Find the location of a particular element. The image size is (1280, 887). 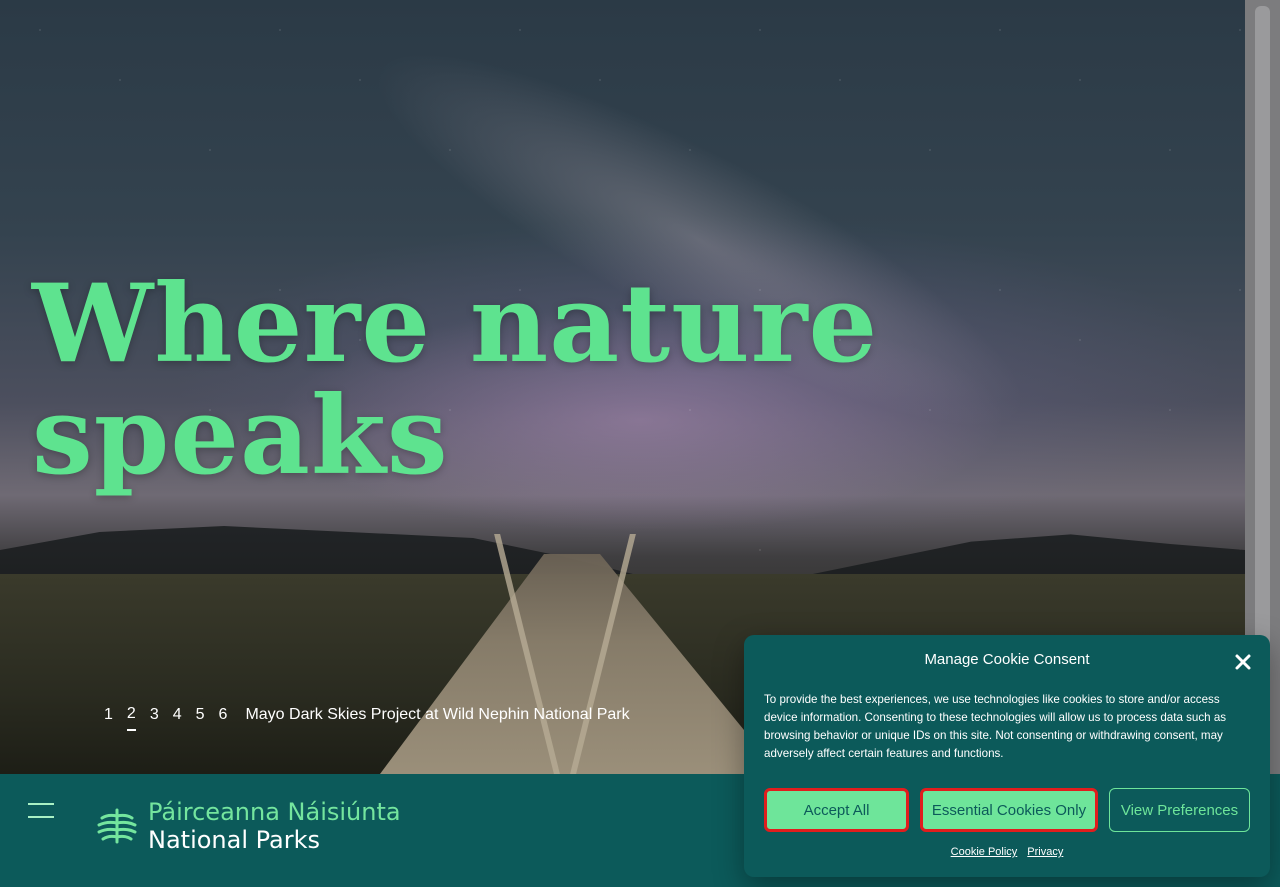

hamburger-menu-icon is located at coordinates (41, 811).